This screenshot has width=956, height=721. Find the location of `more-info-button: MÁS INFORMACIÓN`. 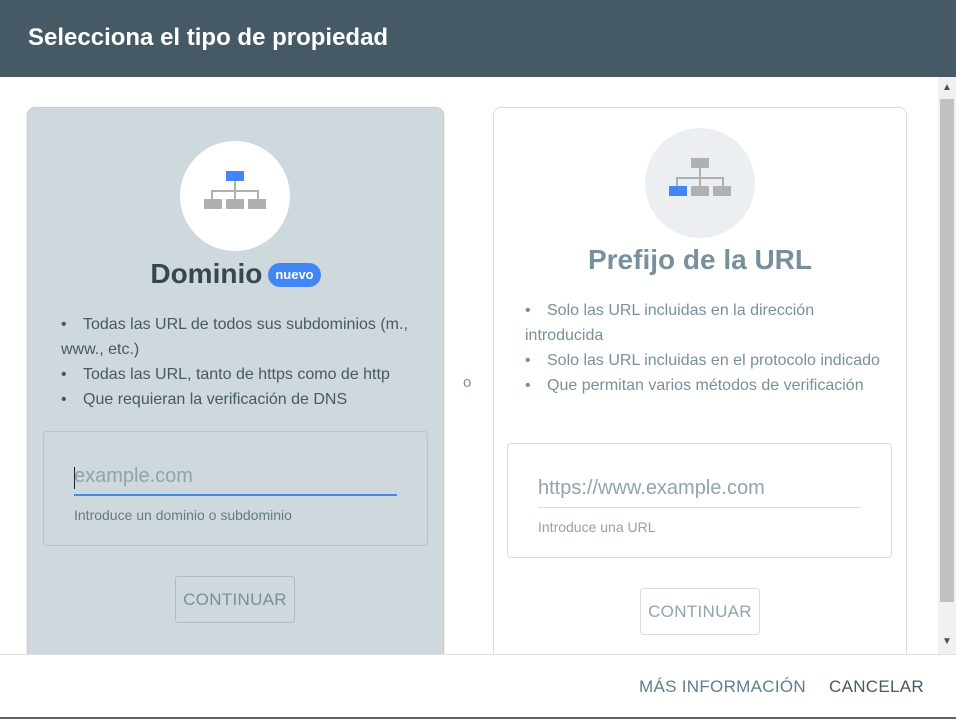

more-info-button: MÁS INFORMACIÓN is located at coordinates (722, 687).